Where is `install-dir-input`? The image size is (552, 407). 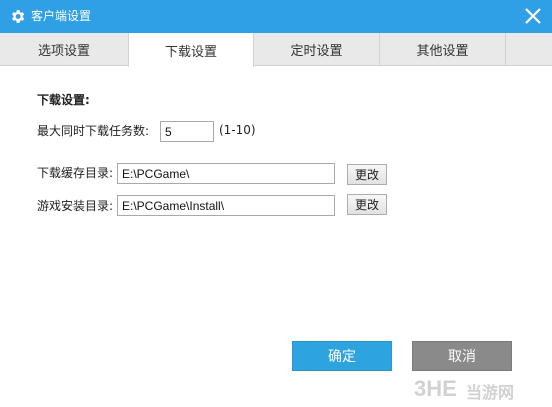
install-dir-input is located at coordinates (226, 205).